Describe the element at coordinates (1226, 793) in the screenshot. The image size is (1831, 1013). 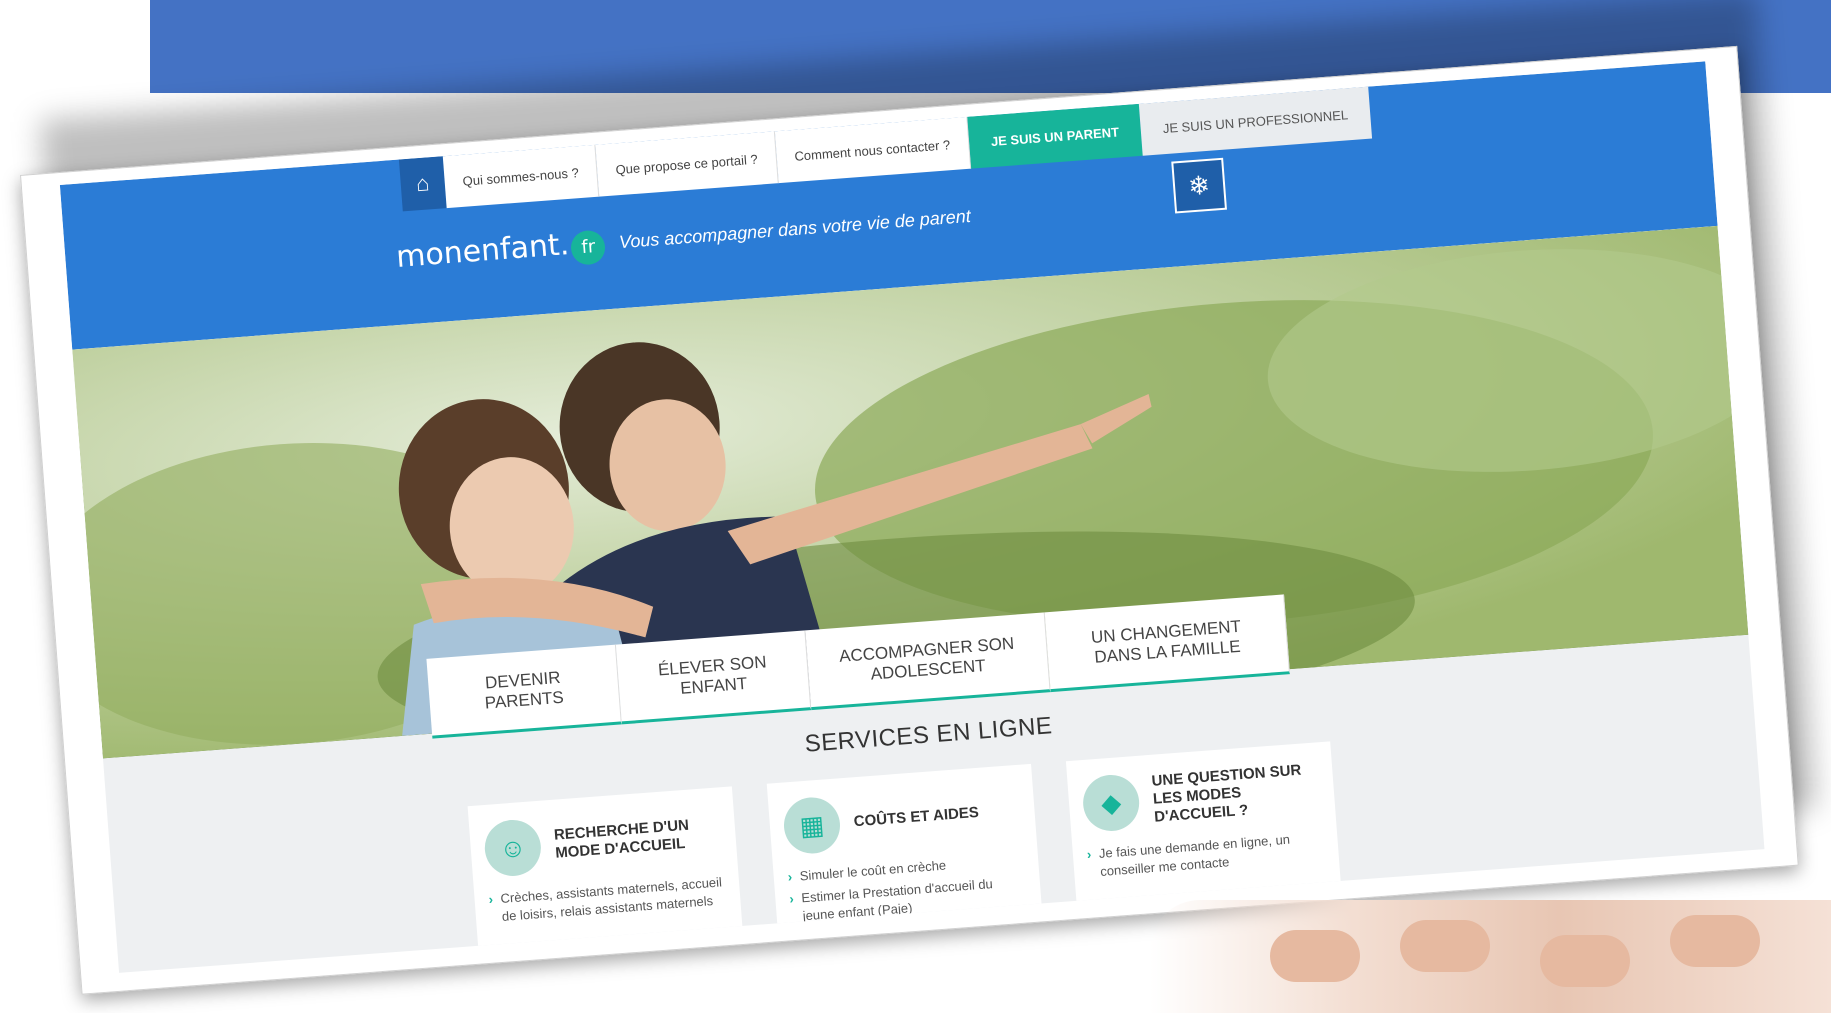
I see `service-card-title: UNE QUESTION SUR LES MODES D'ACCUEIL ?` at that location.